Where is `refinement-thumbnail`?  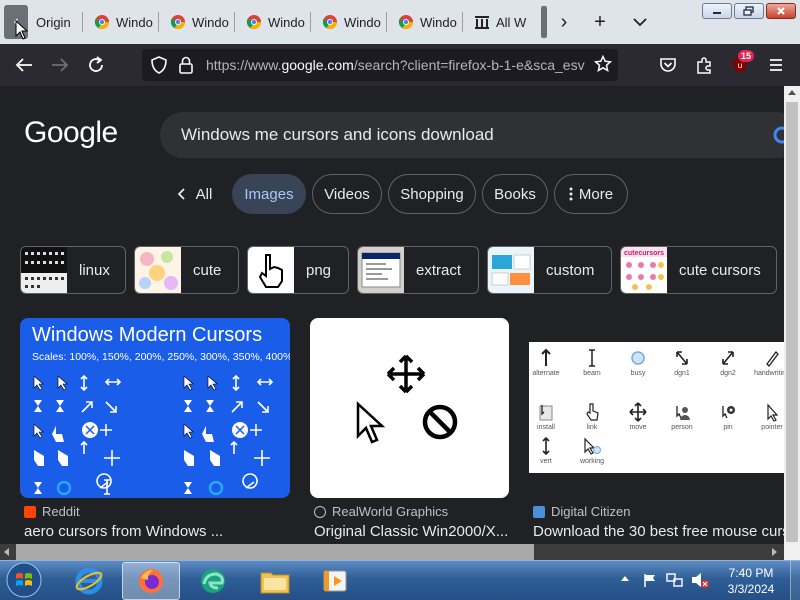
refinement-thumbnail is located at coordinates (381, 270).